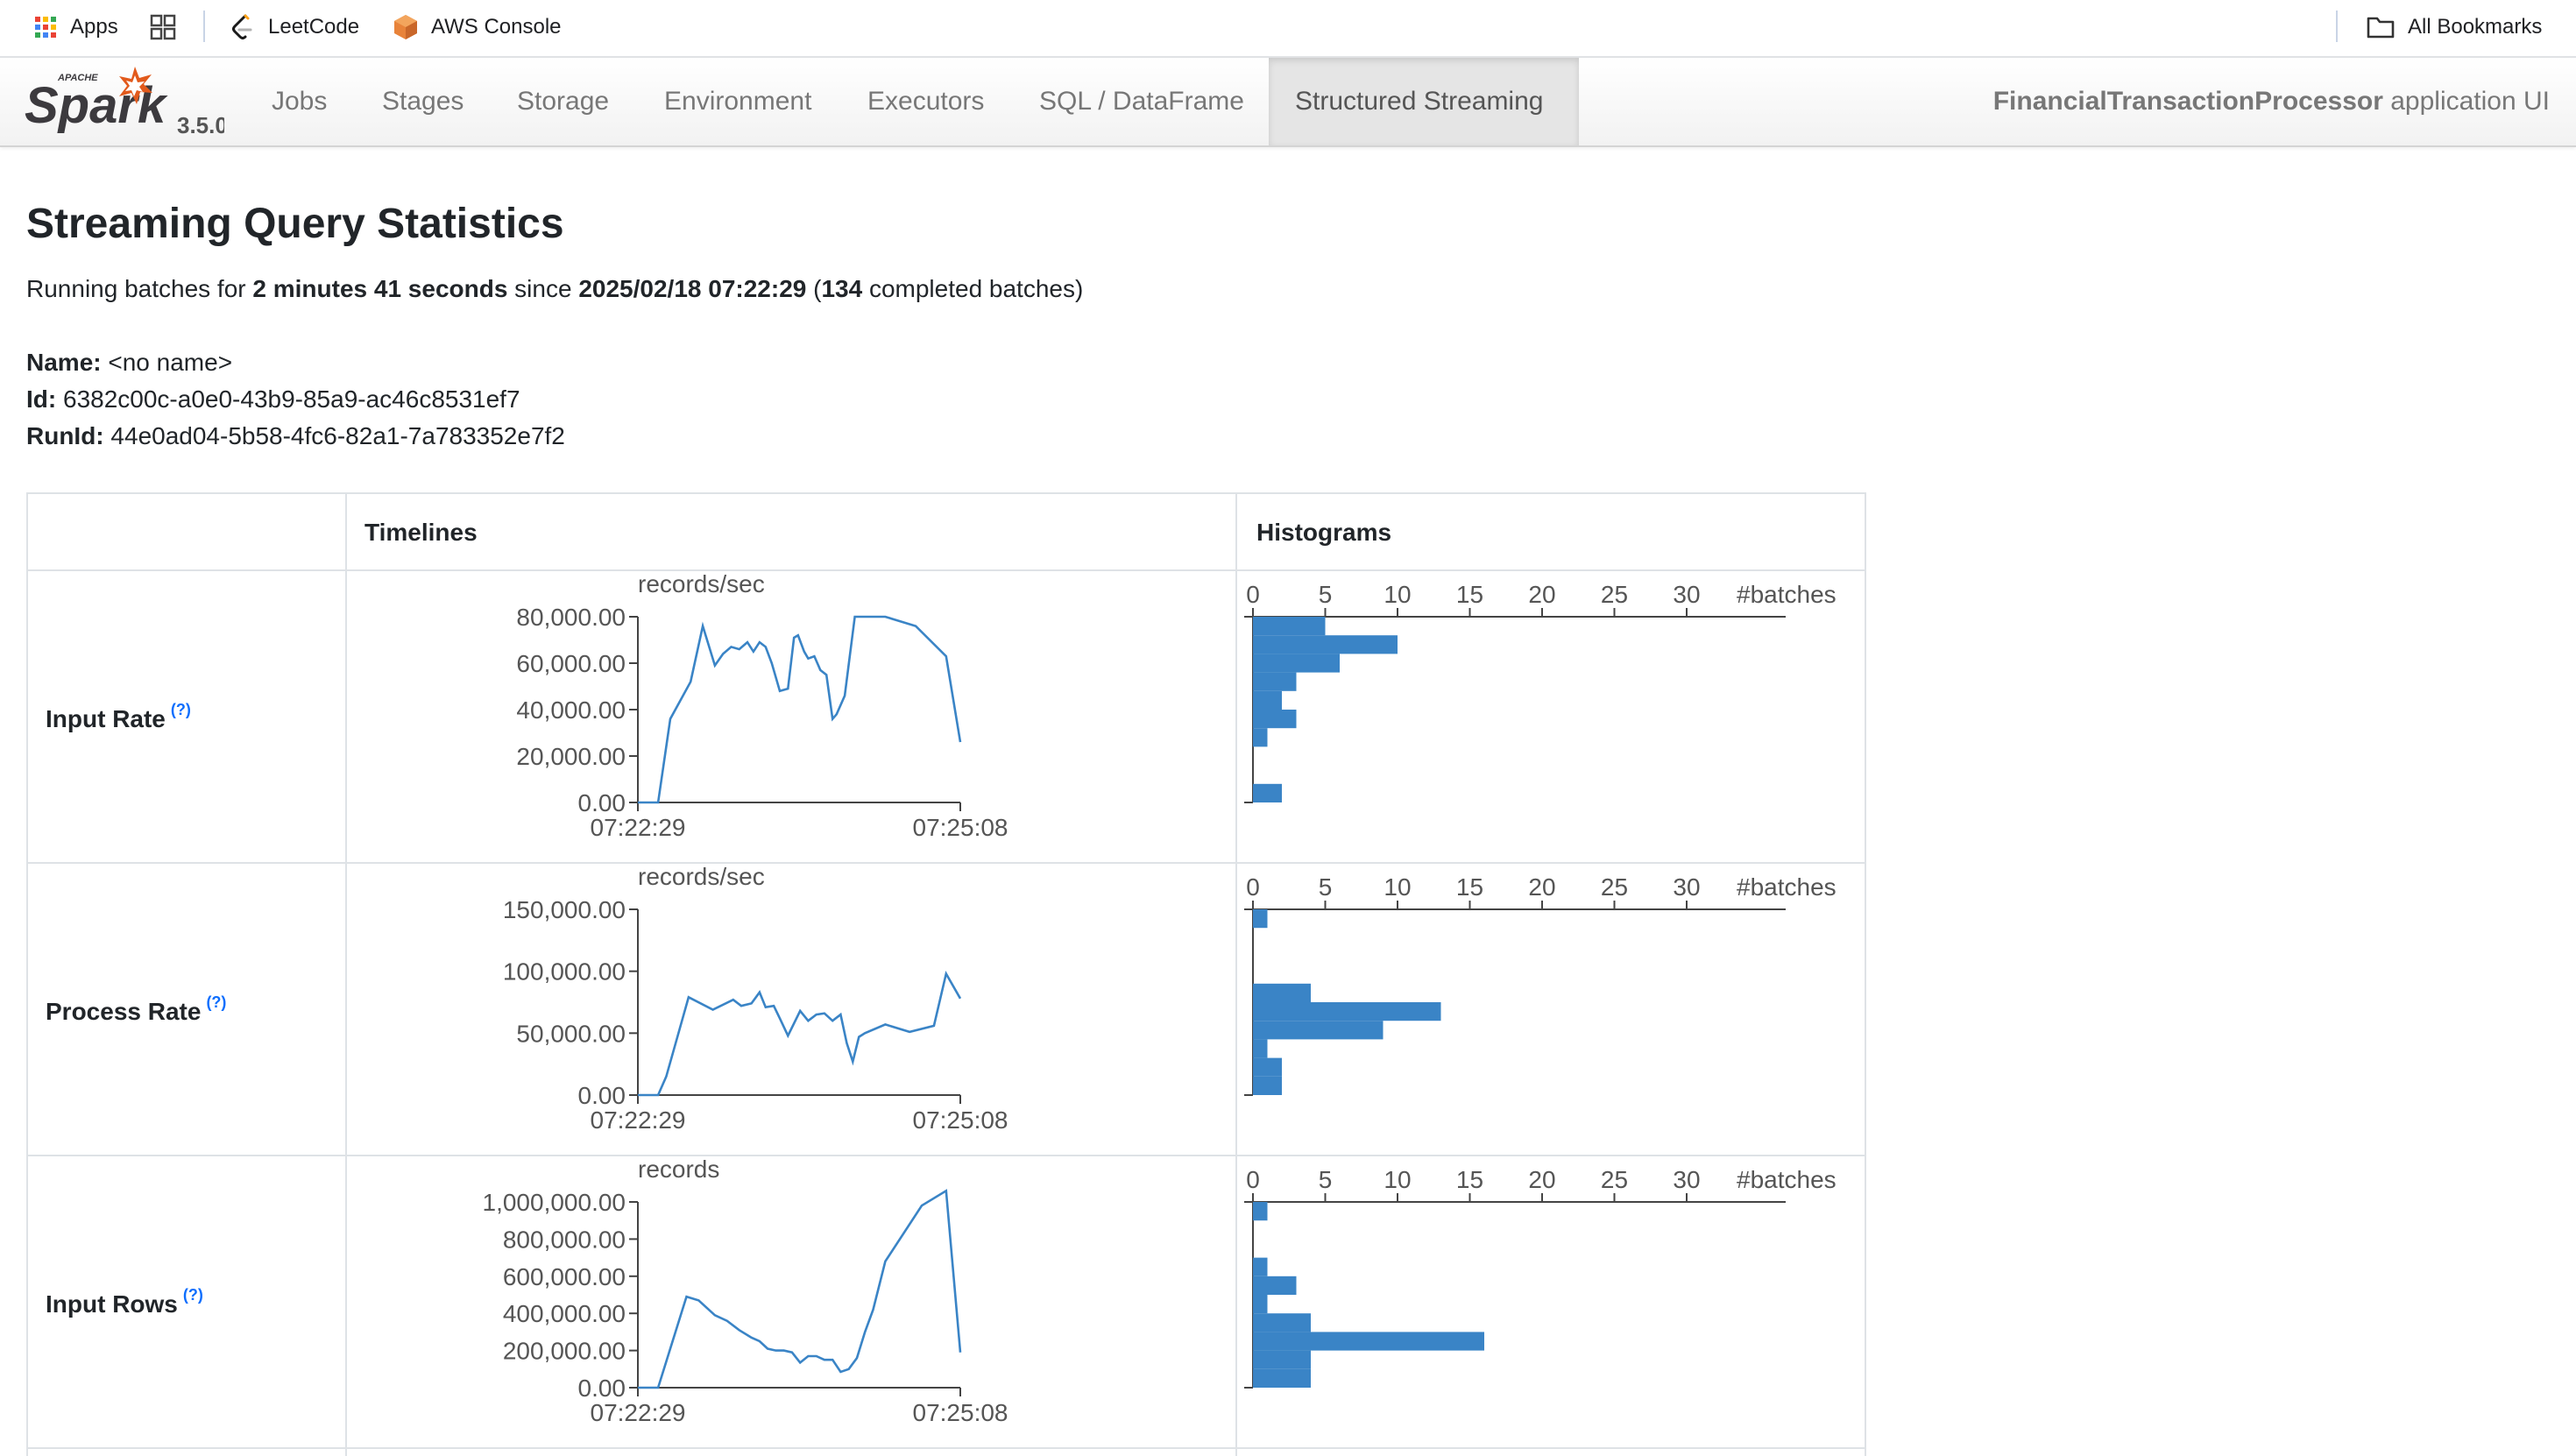 This screenshot has width=2576, height=1456. What do you see at coordinates (564, 1313) in the screenshot?
I see `y-tick-label: 400,000.00` at bounding box center [564, 1313].